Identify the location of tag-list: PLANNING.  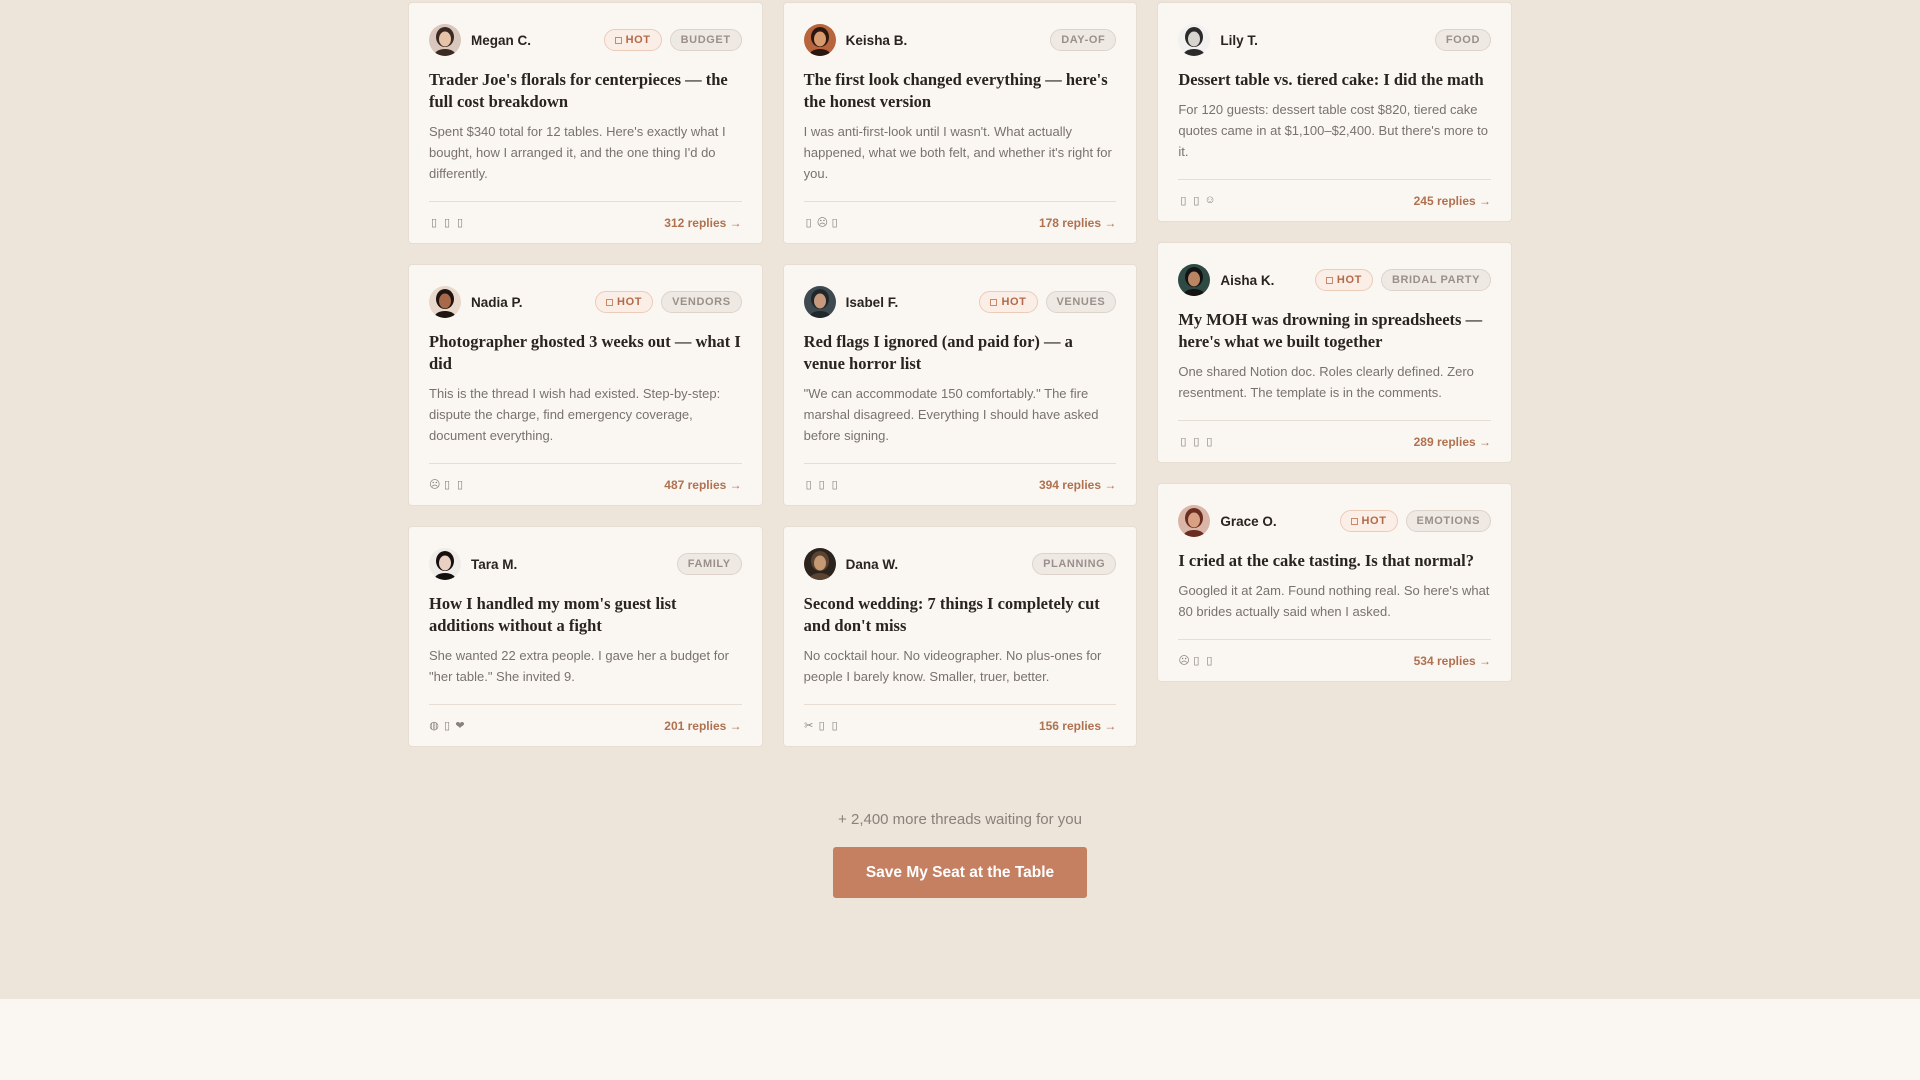
(1074, 564).